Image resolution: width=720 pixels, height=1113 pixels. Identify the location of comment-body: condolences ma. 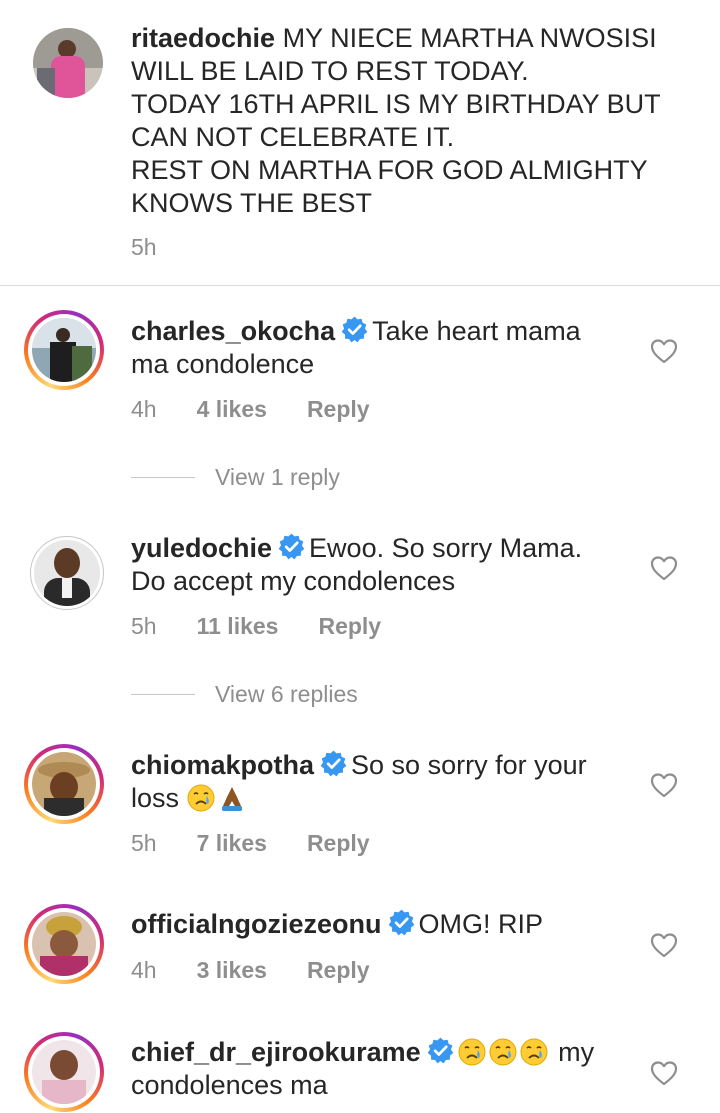
(229, 1085).